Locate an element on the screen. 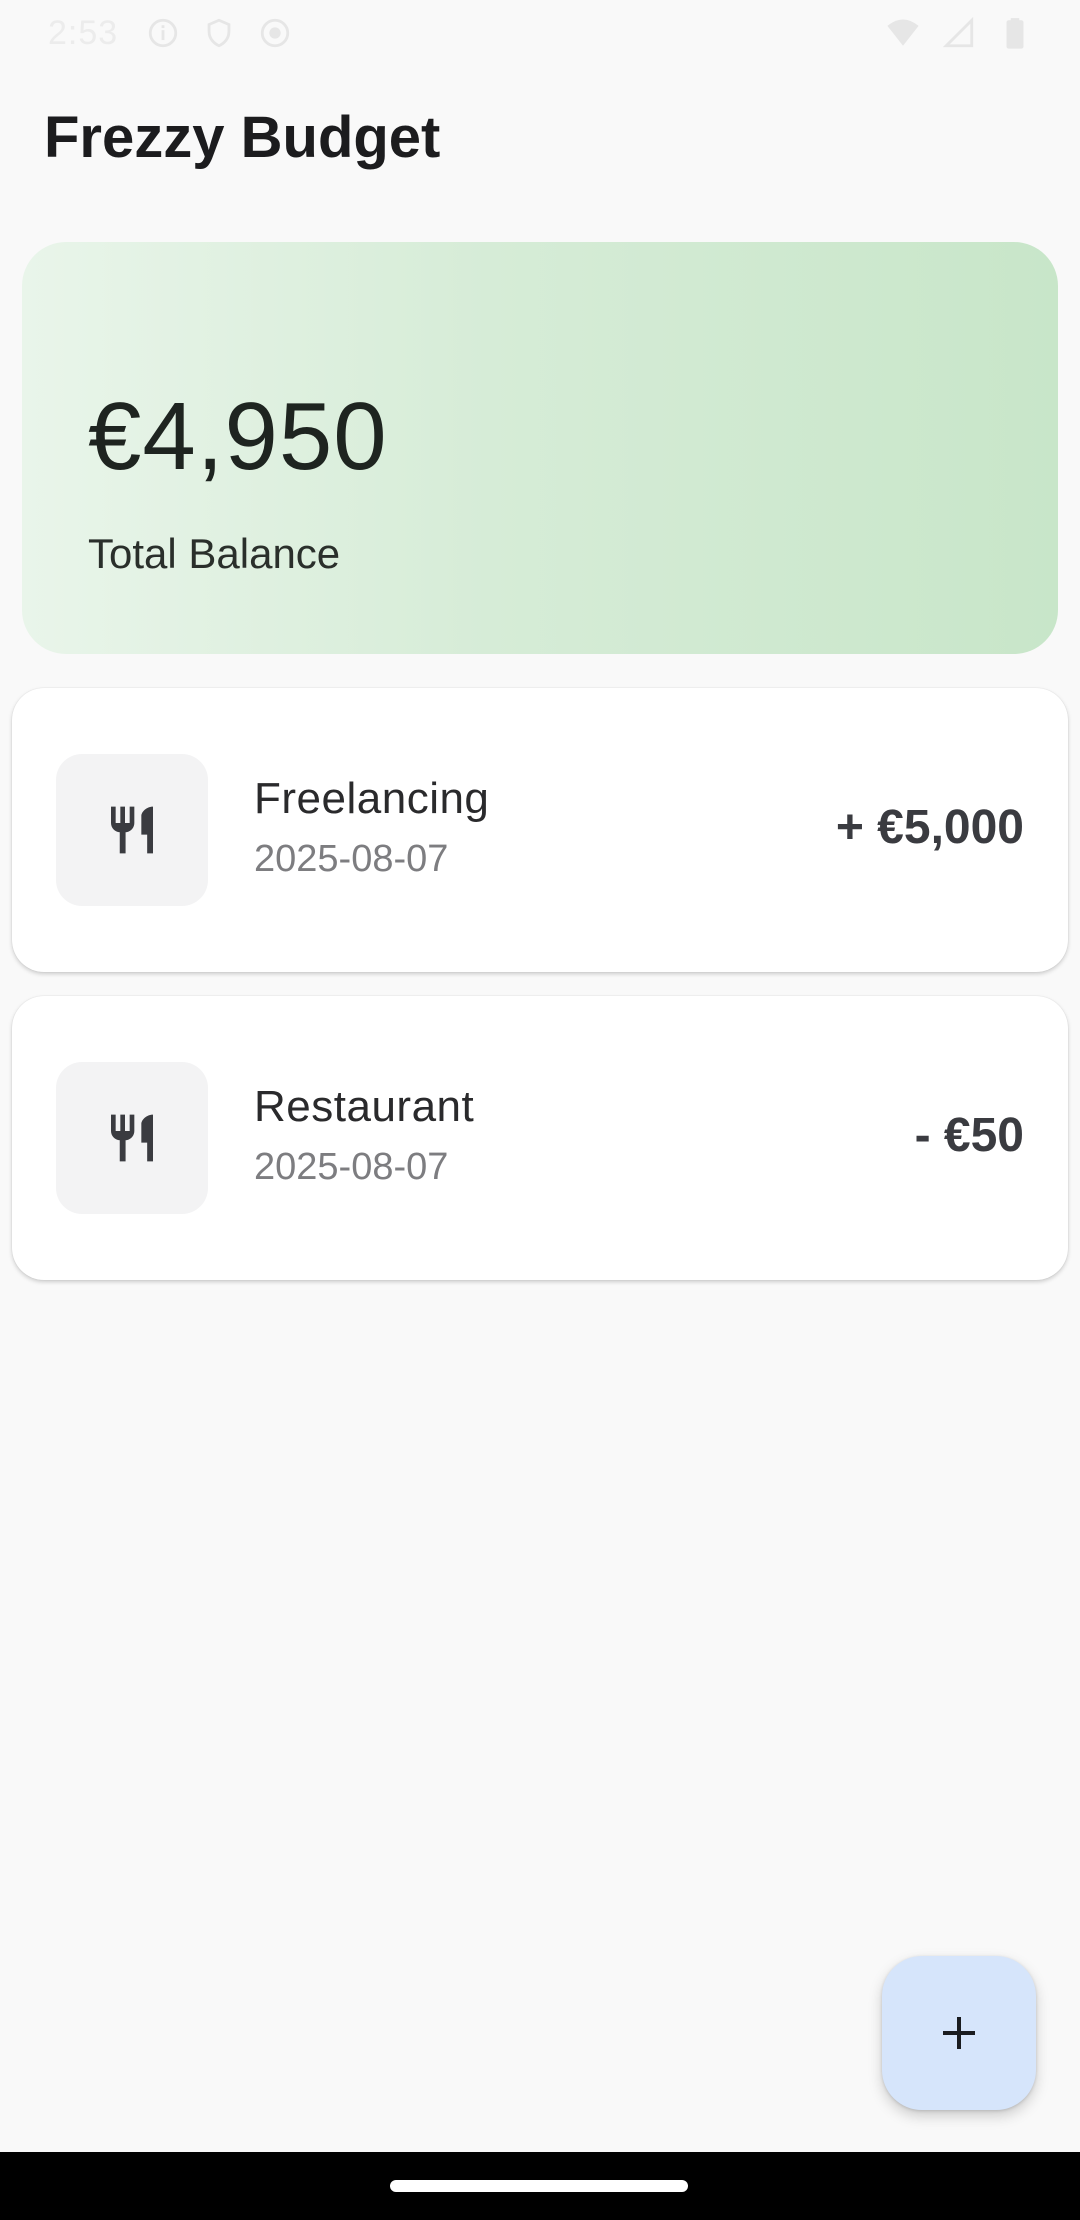  transaction-item: Restaurant 2025-08-07 - €50 is located at coordinates (540, 1138).